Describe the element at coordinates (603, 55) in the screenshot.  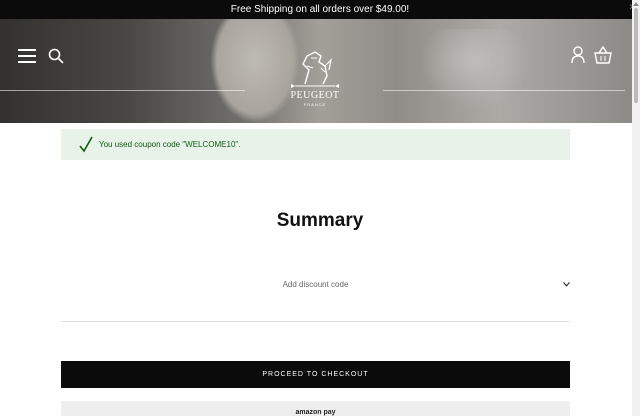
I see `cart-icon` at that location.